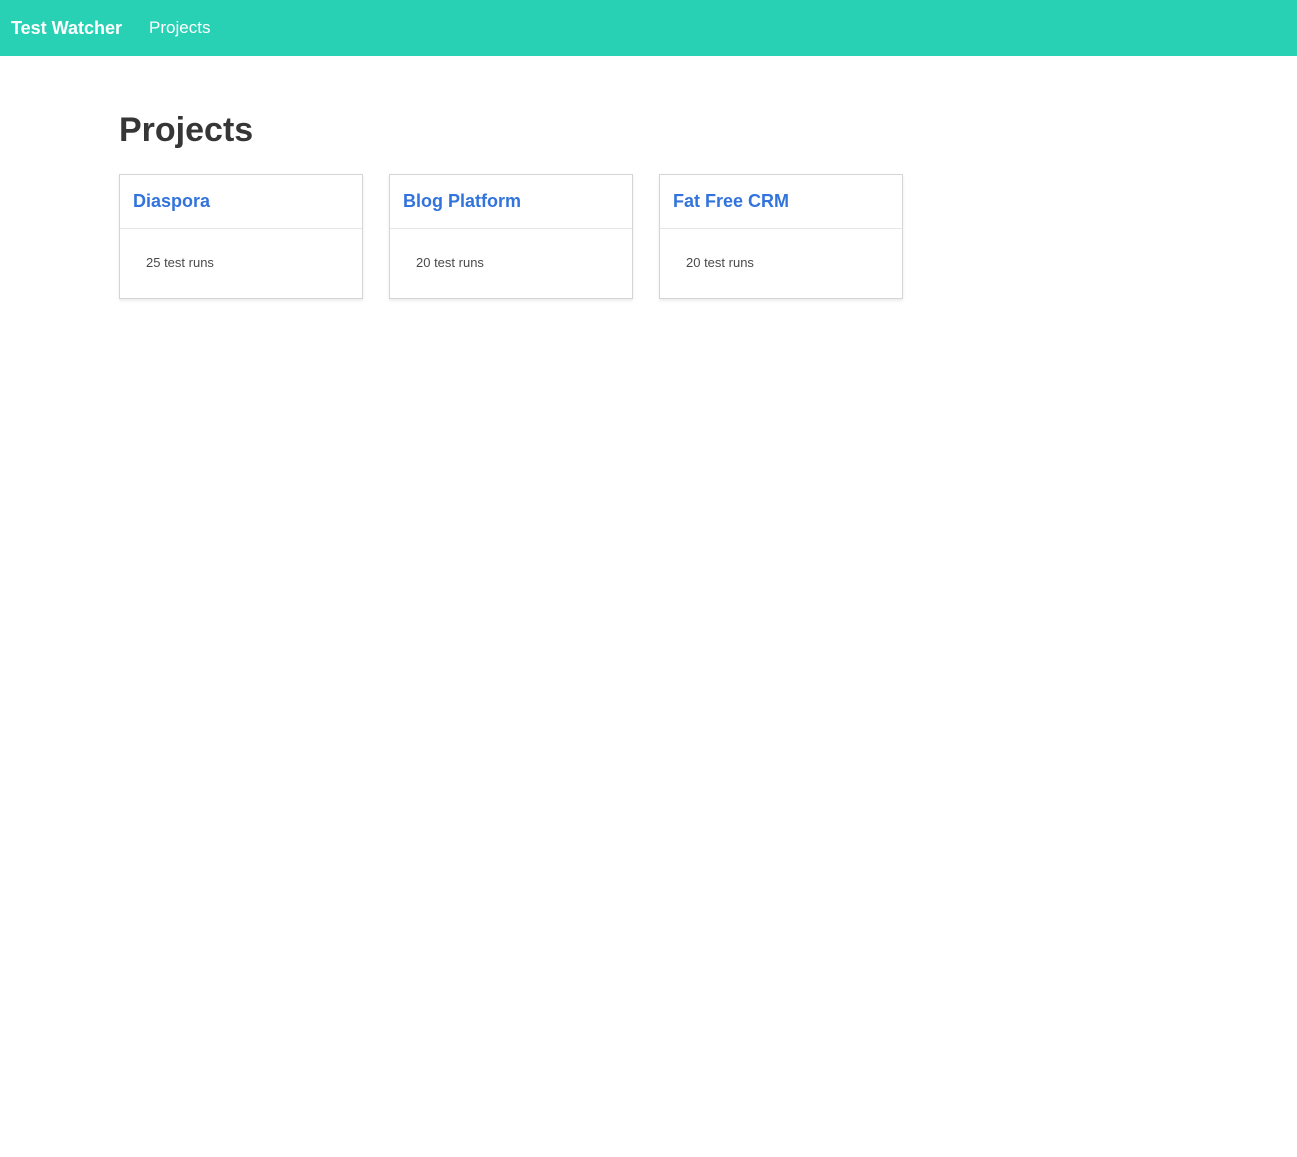 The image size is (1297, 1157). Describe the element at coordinates (511, 236) in the screenshot. I see `project-card: Blog Platform 20 test runs` at that location.